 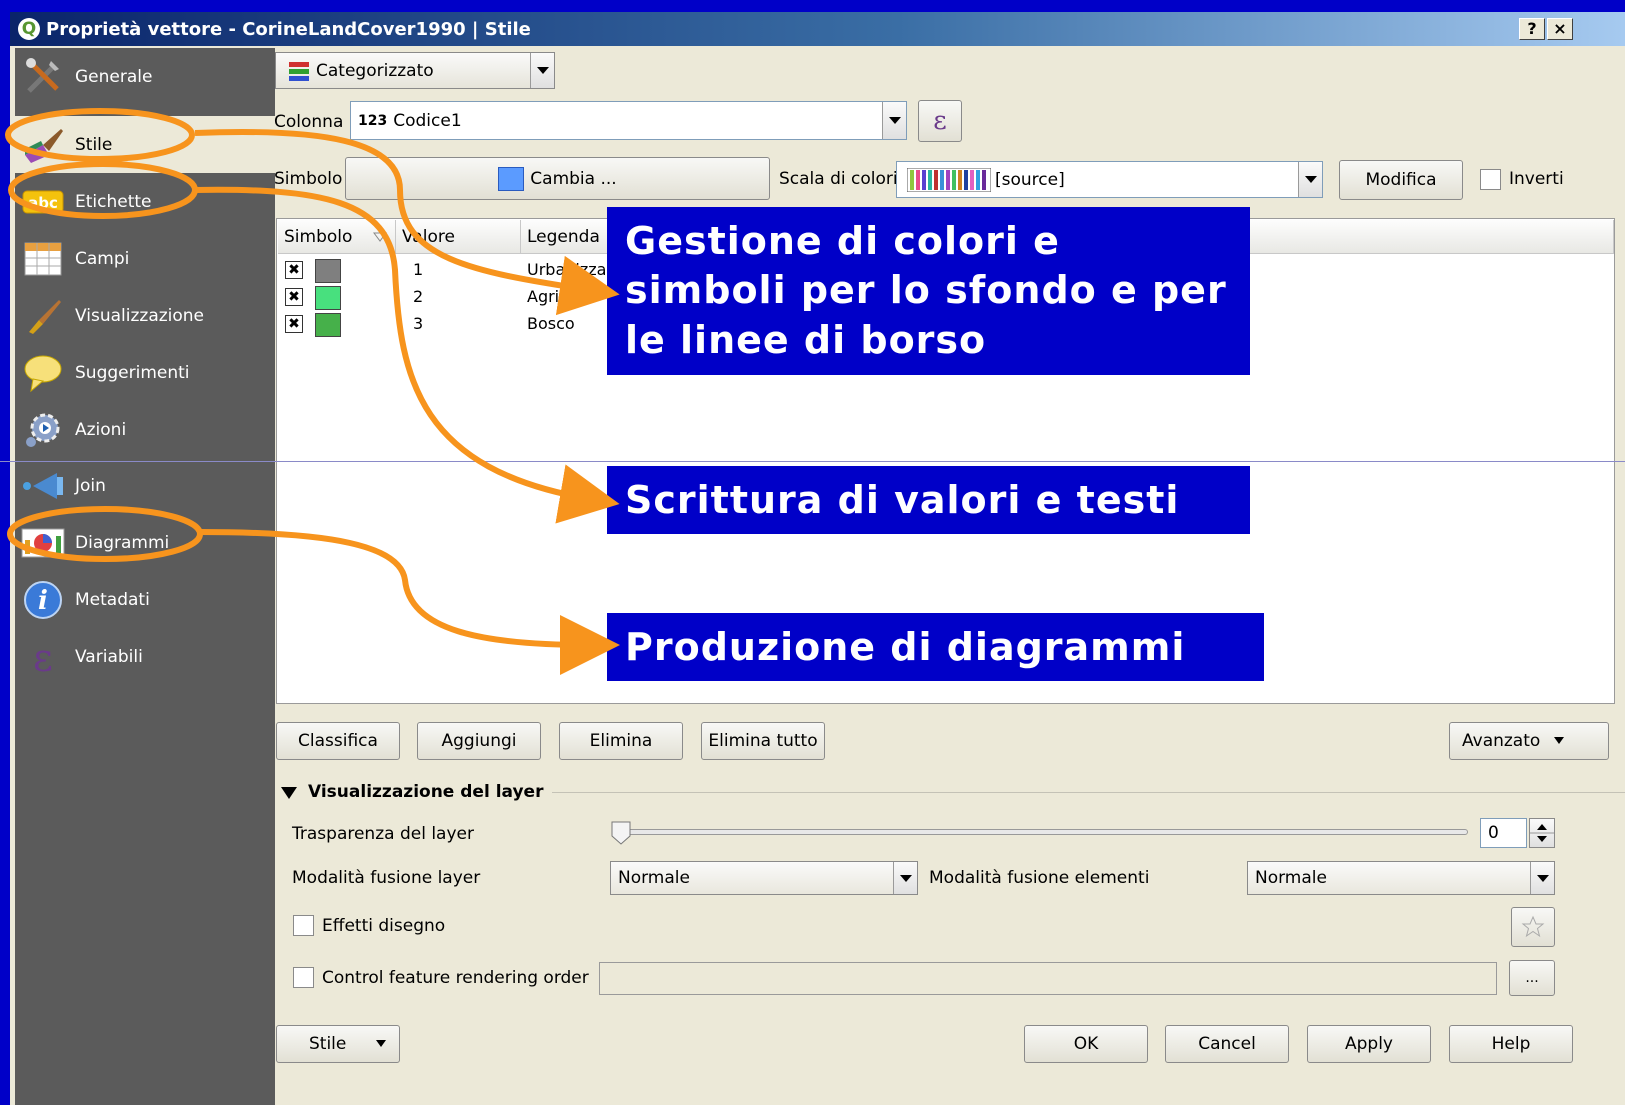 I want to click on section-title: Visualizzazione del layer, so click(x=426, y=792).